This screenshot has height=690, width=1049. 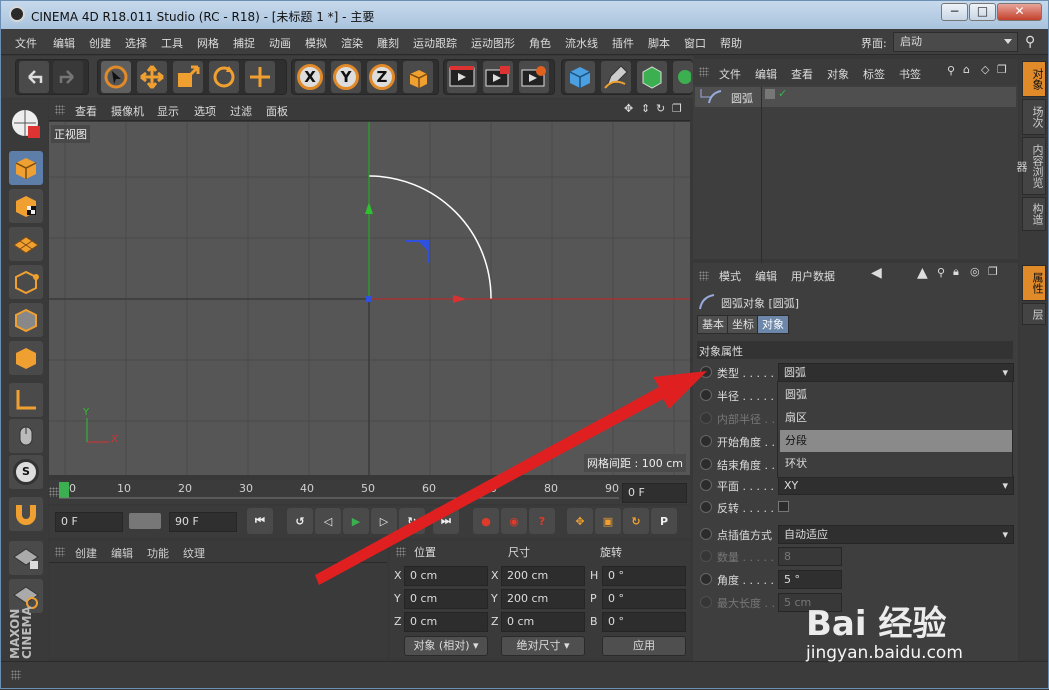 What do you see at coordinates (158, 553) in the screenshot?
I see `material-menu-function: 功能` at bounding box center [158, 553].